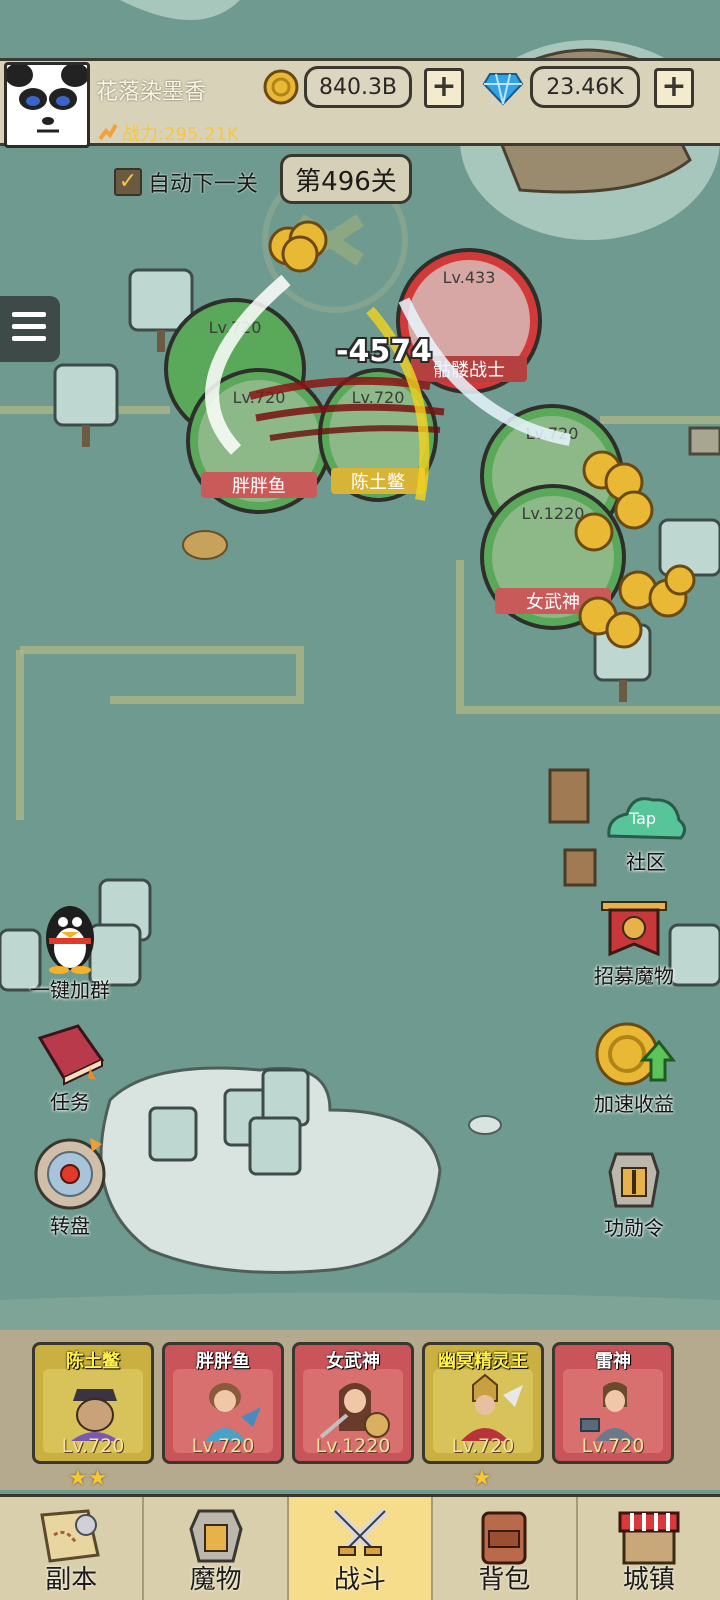 The width and height of the screenshot is (720, 1600). I want to click on combat-power: 战力:295.21K, so click(168, 133).